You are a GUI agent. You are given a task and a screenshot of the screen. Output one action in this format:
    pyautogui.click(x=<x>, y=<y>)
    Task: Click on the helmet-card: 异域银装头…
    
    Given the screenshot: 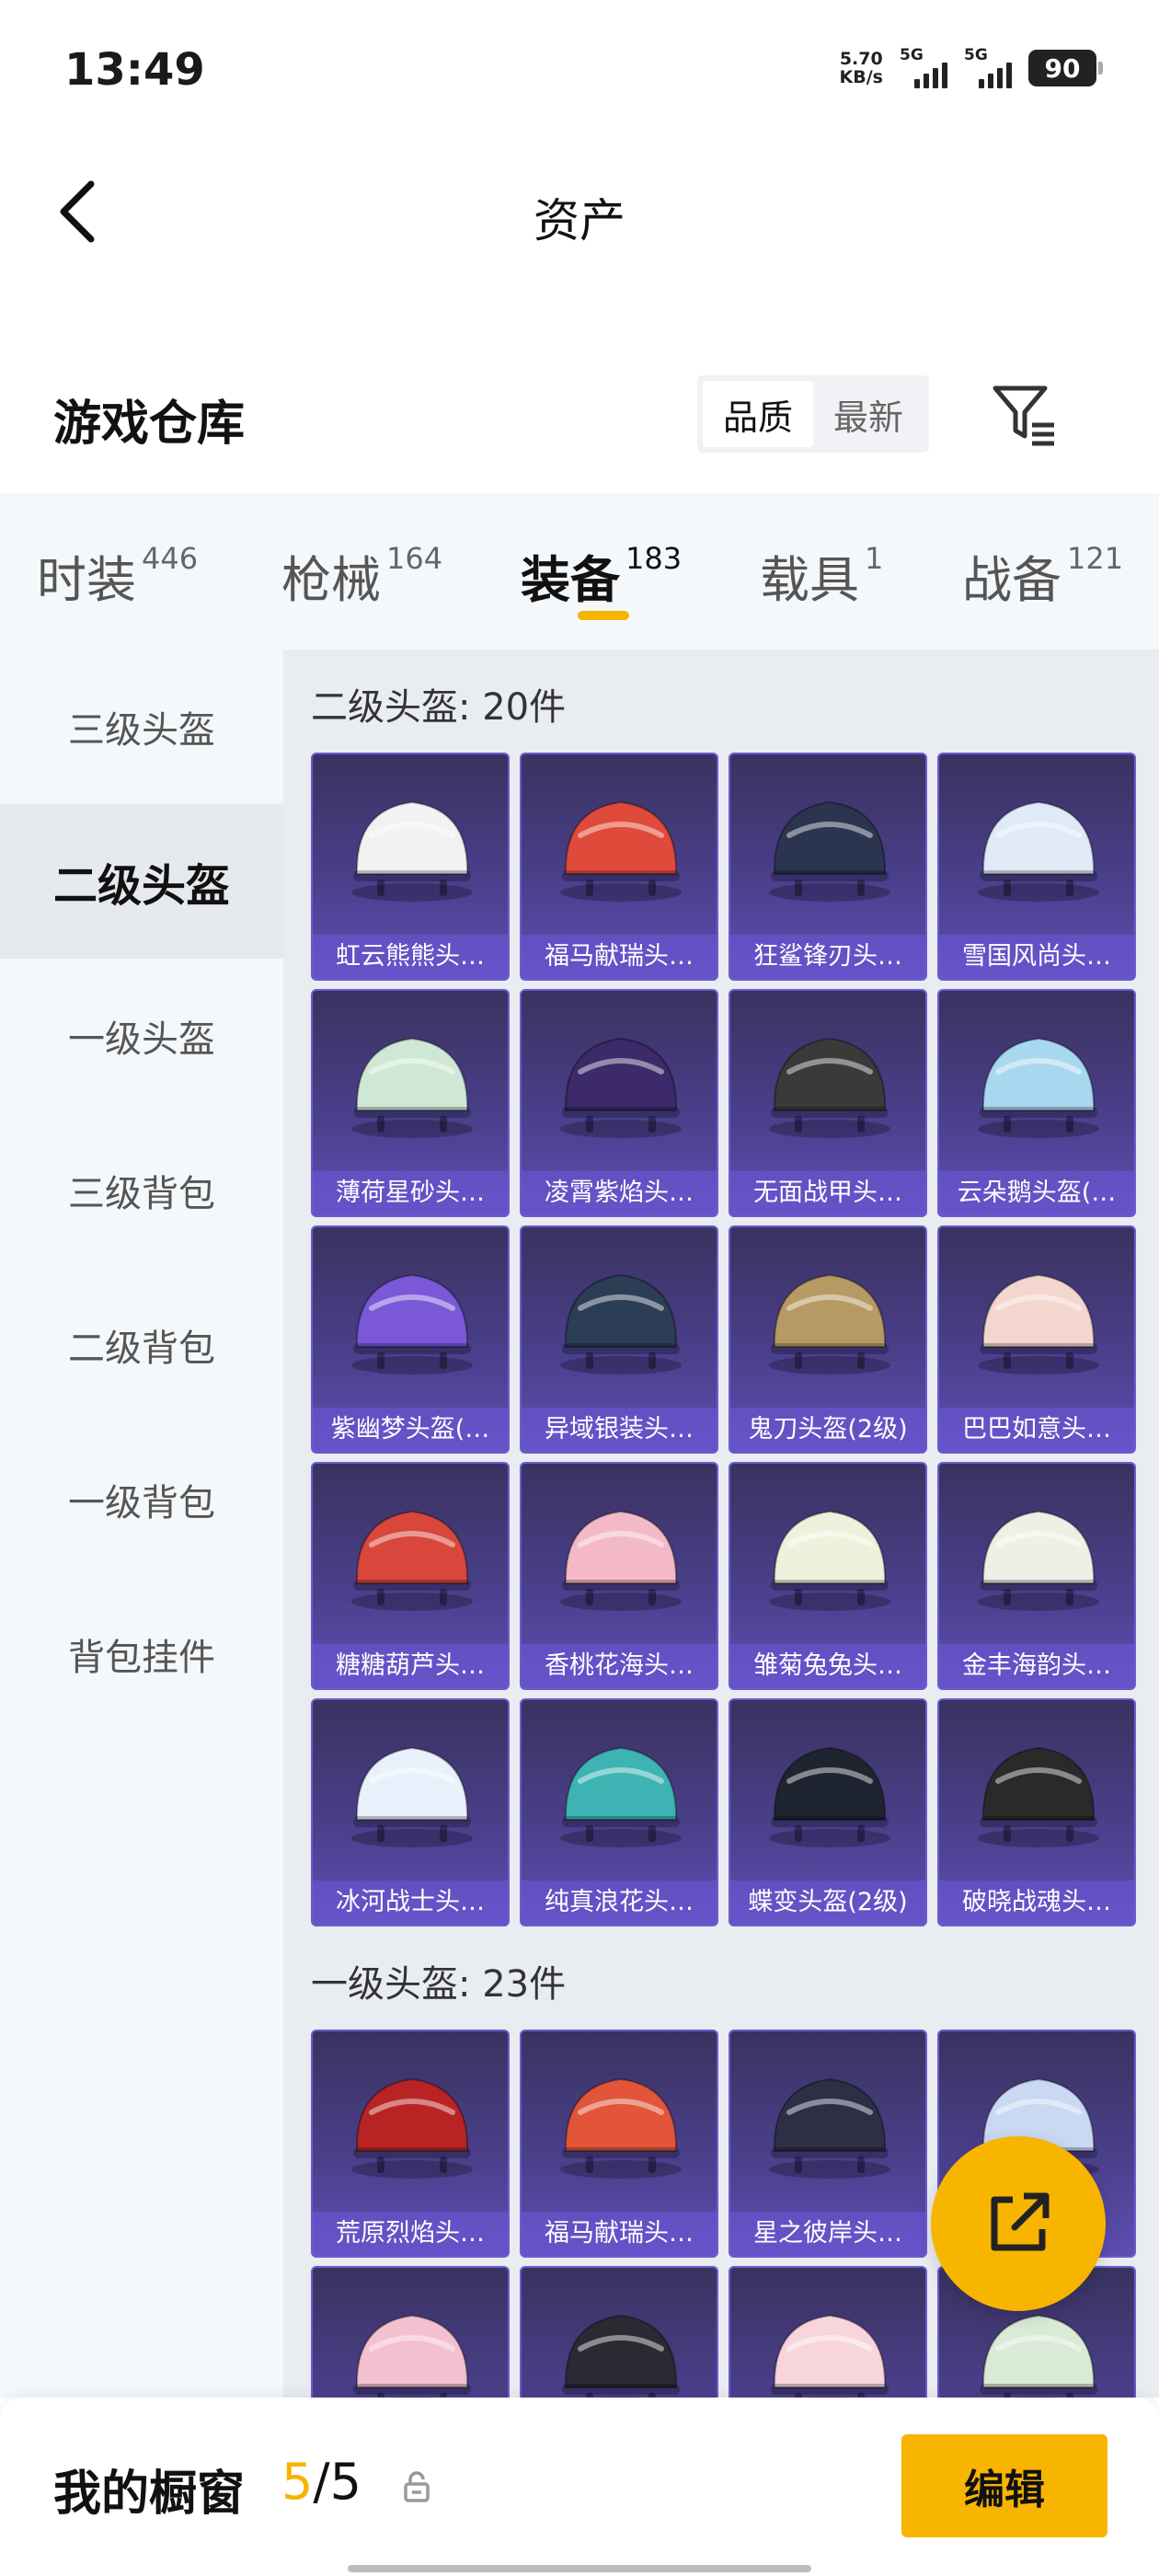 What is the action you would take?
    pyautogui.click(x=619, y=1339)
    